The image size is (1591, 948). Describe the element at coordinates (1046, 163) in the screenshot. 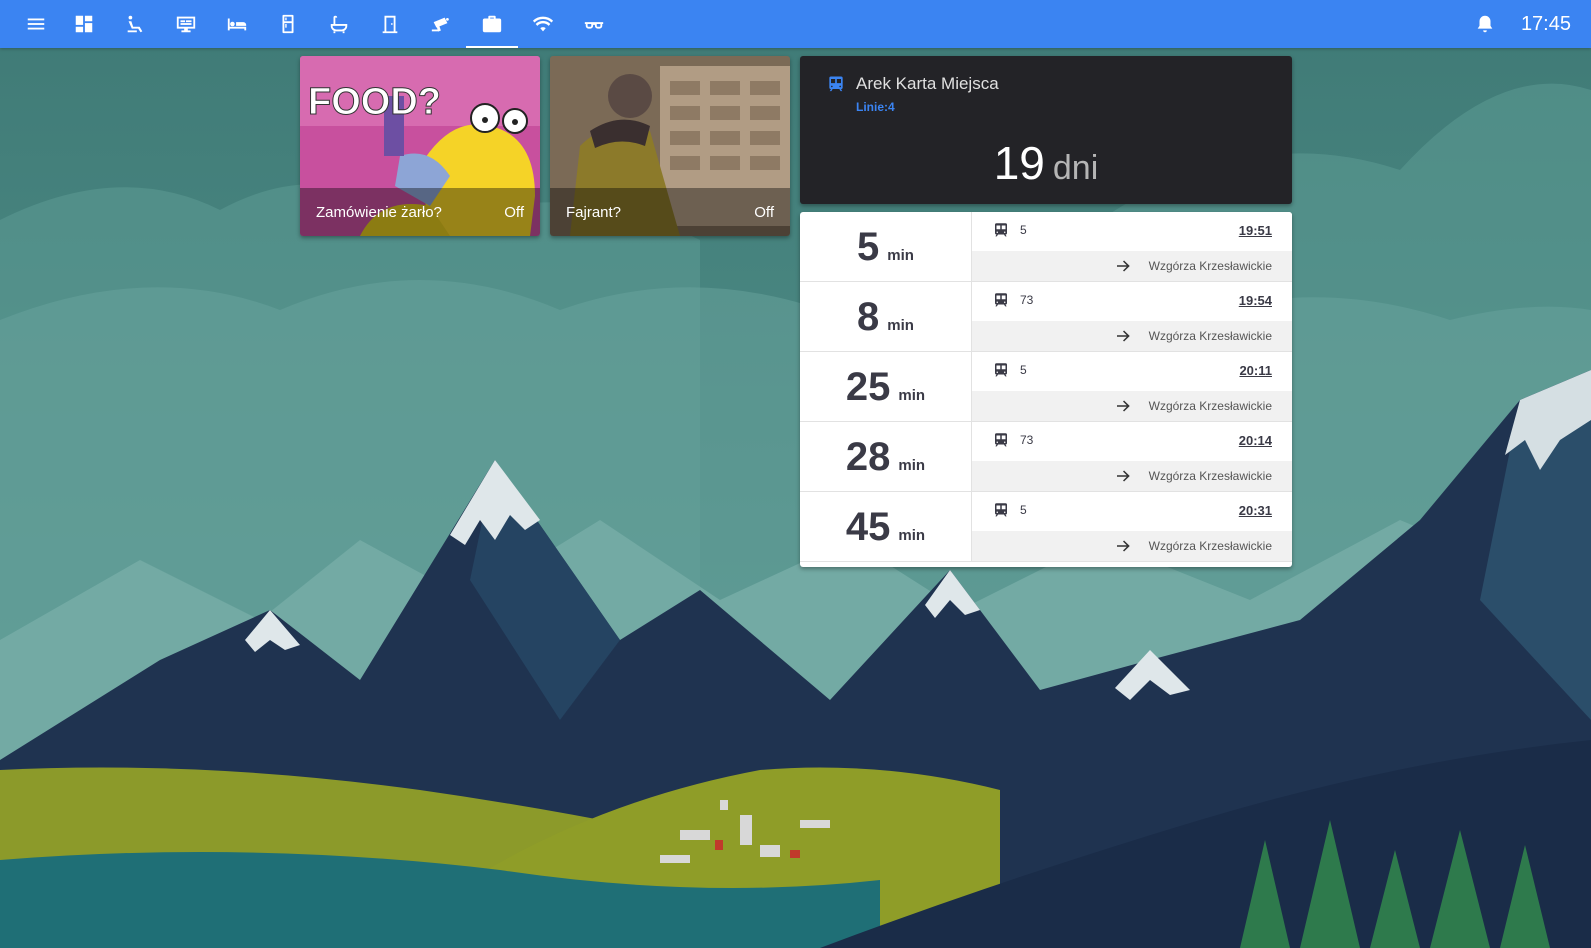

I see `ticket-days-remaining: 19 dni` at that location.